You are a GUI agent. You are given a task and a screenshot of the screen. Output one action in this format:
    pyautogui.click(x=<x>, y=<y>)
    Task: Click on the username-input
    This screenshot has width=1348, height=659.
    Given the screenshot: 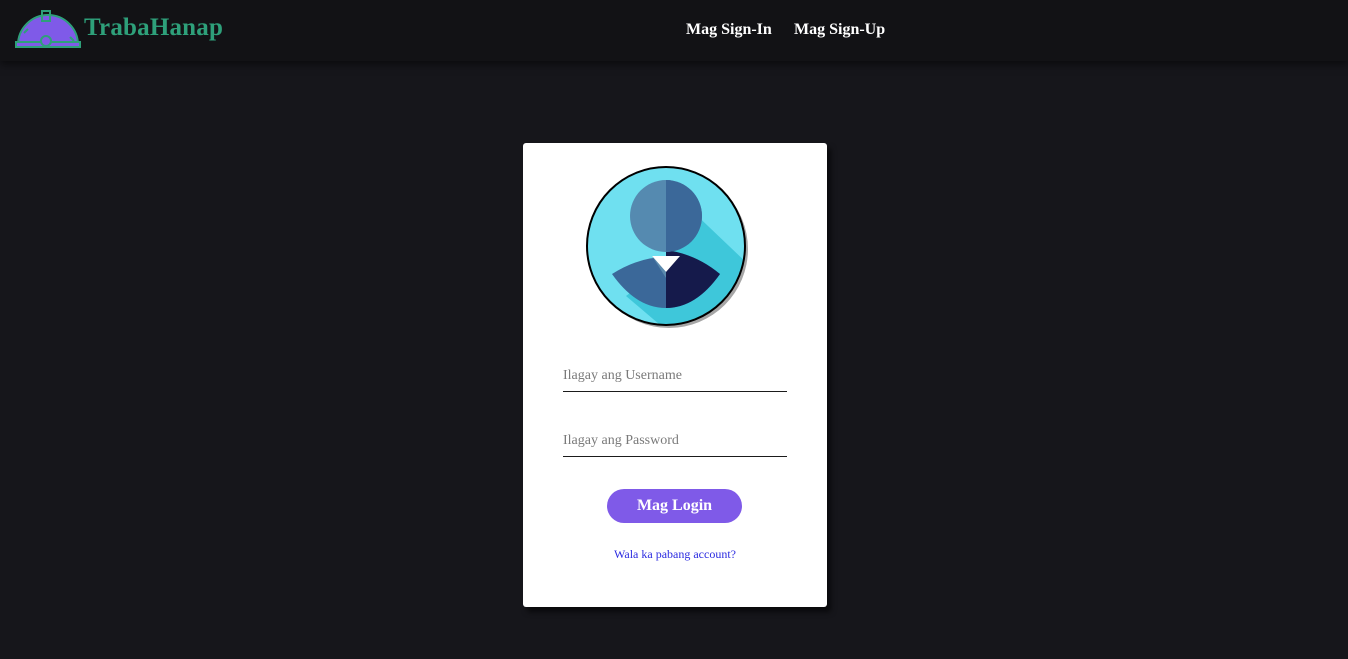 What is the action you would take?
    pyautogui.click(x=675, y=376)
    